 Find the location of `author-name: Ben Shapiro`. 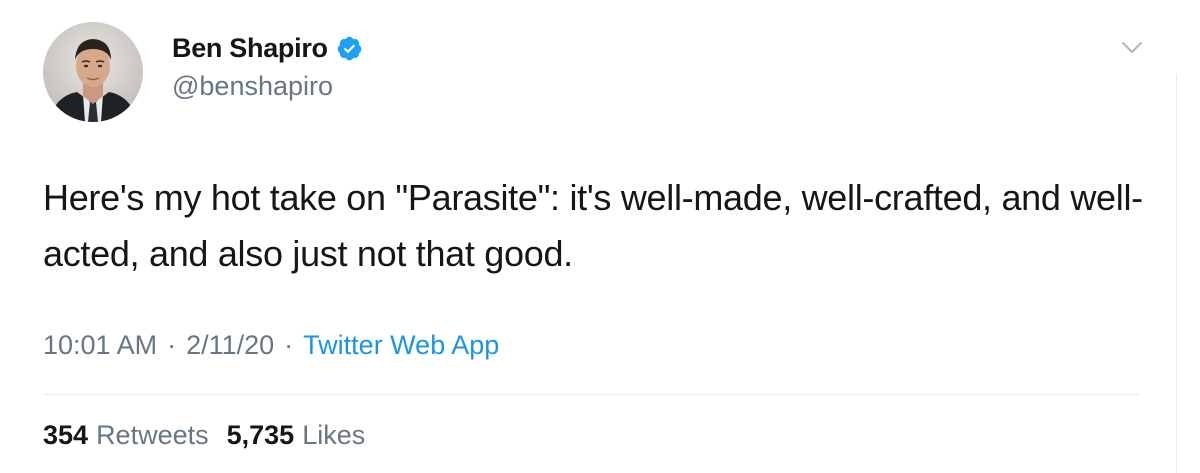

author-name: Ben Shapiro is located at coordinates (250, 48).